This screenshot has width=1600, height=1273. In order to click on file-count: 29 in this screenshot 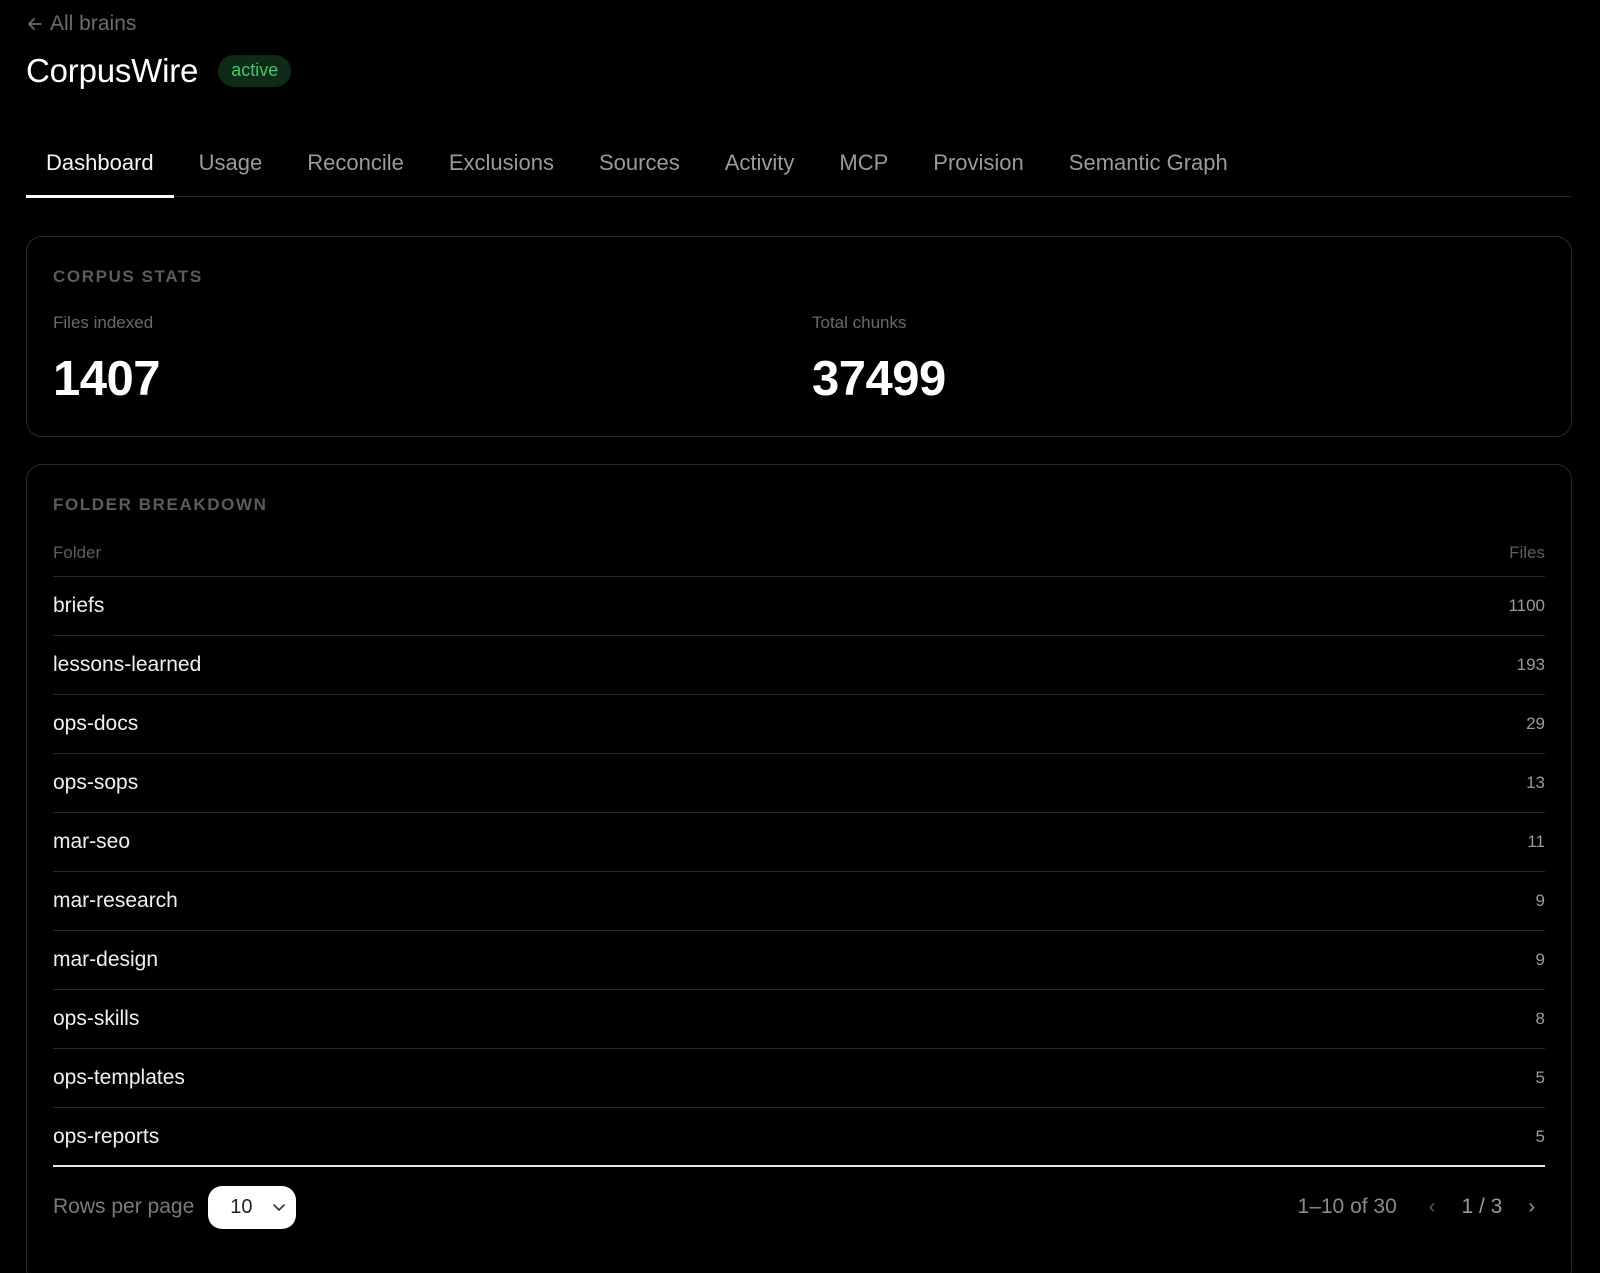, I will do `click(1535, 723)`.